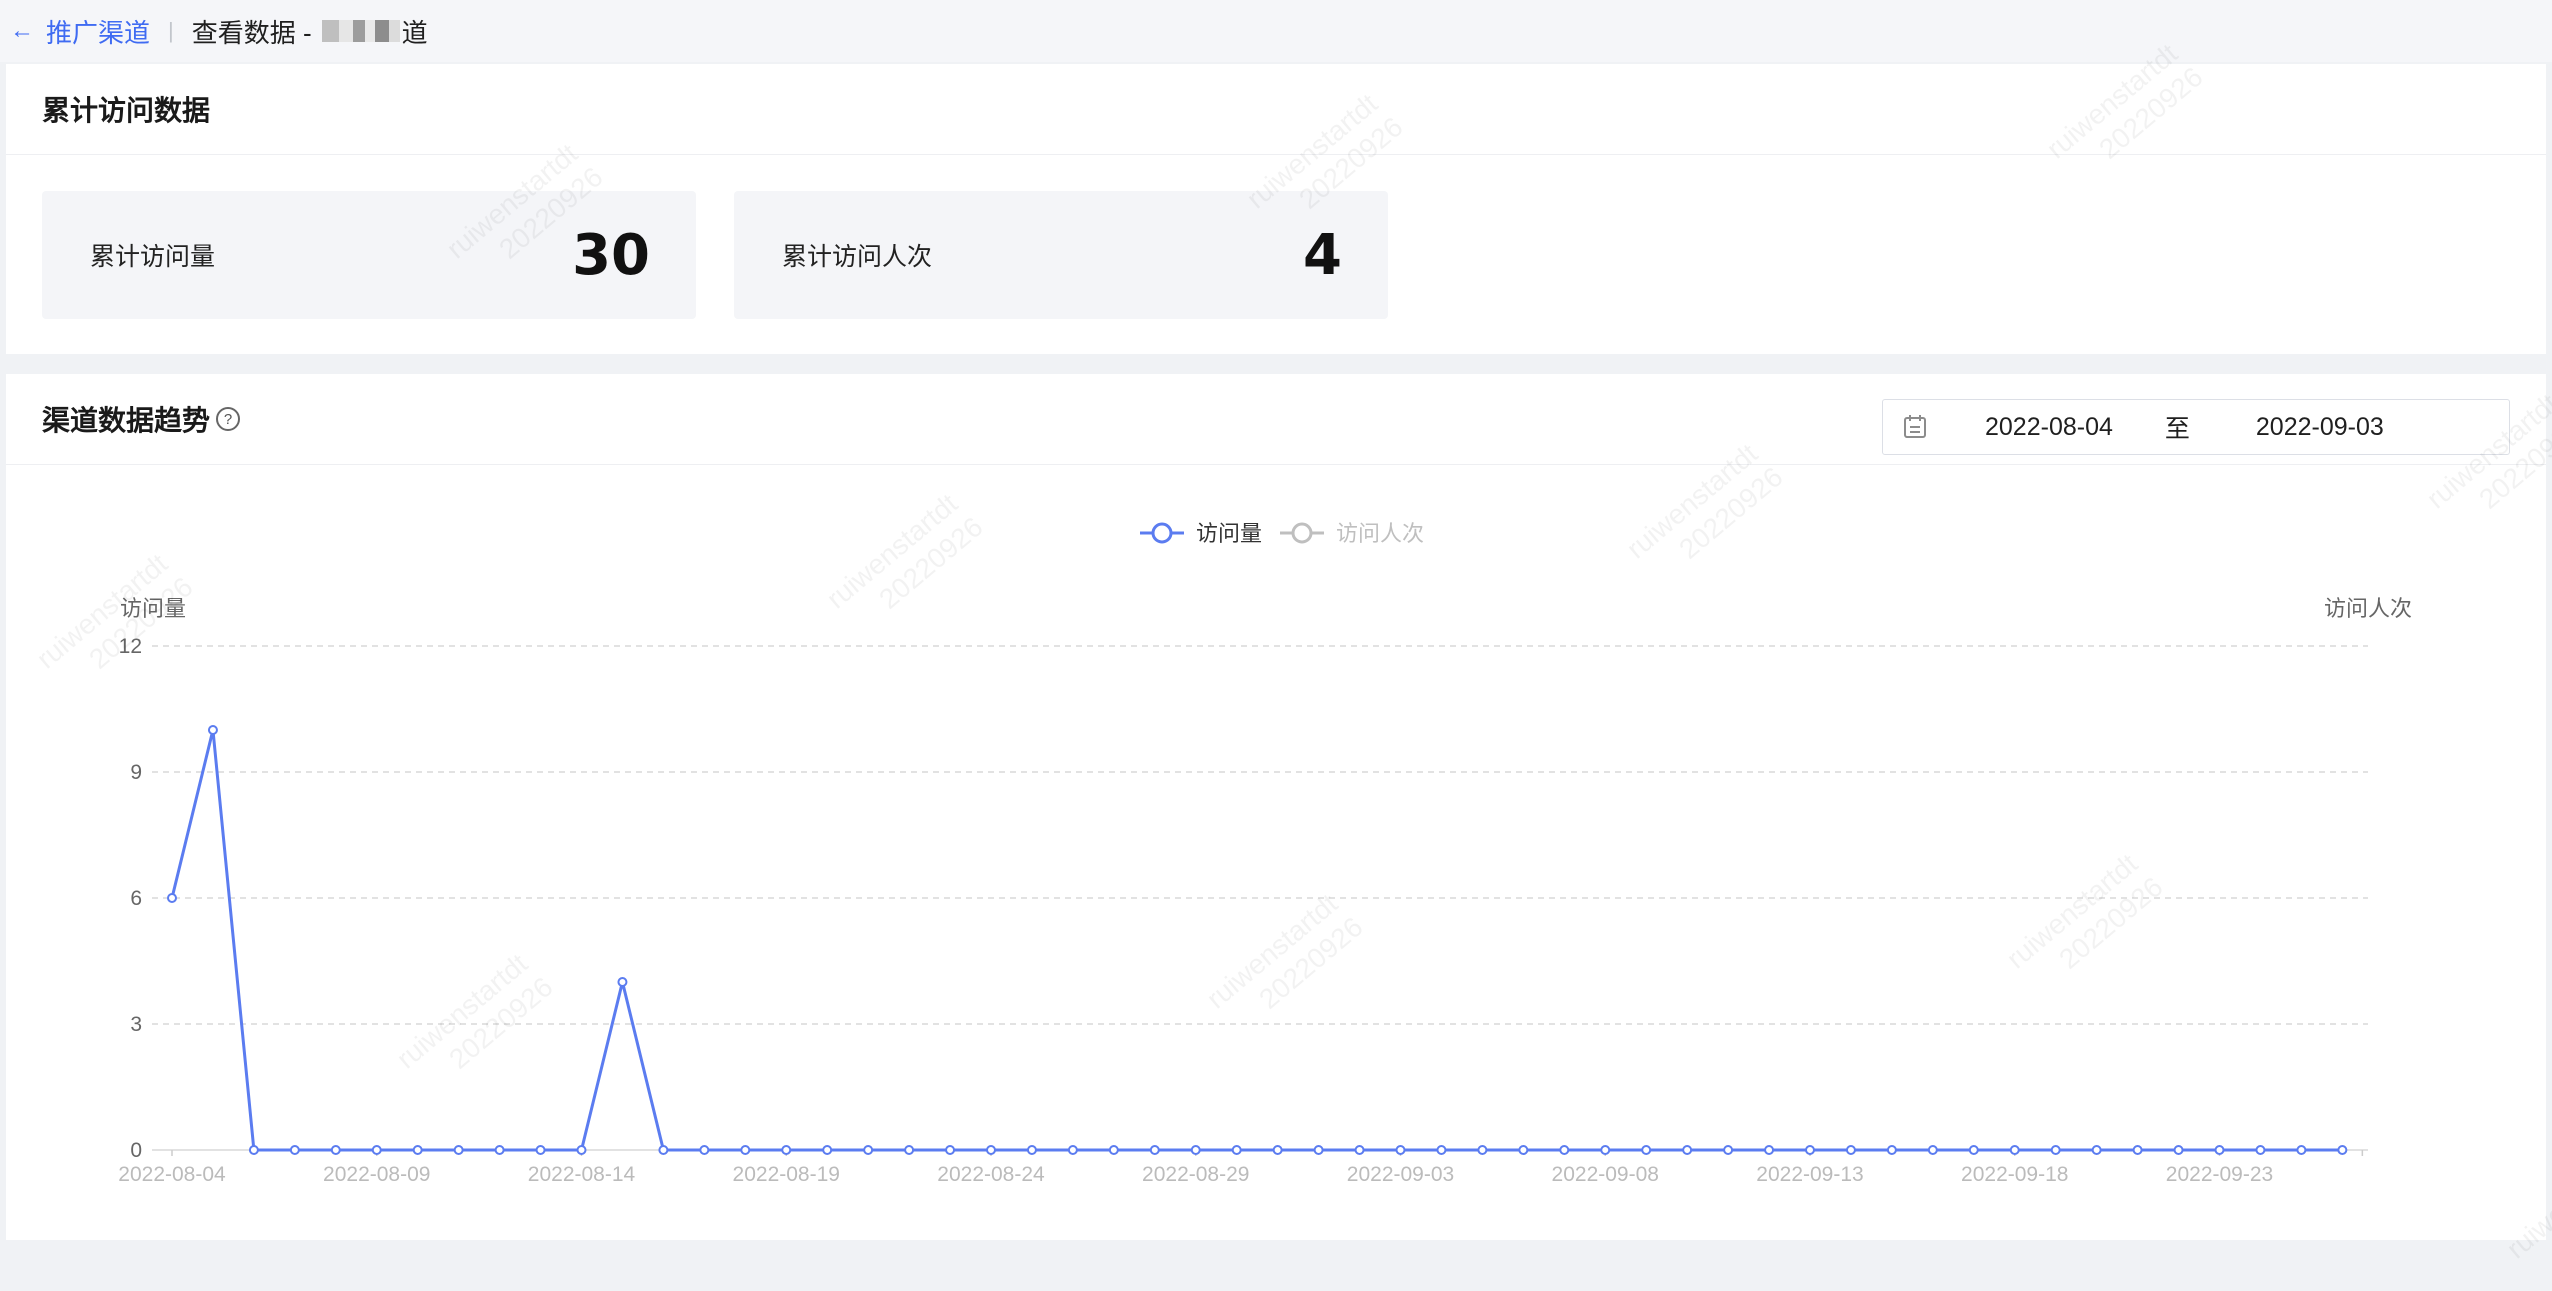  I want to click on date-range-separator: 至, so click(2177, 429).